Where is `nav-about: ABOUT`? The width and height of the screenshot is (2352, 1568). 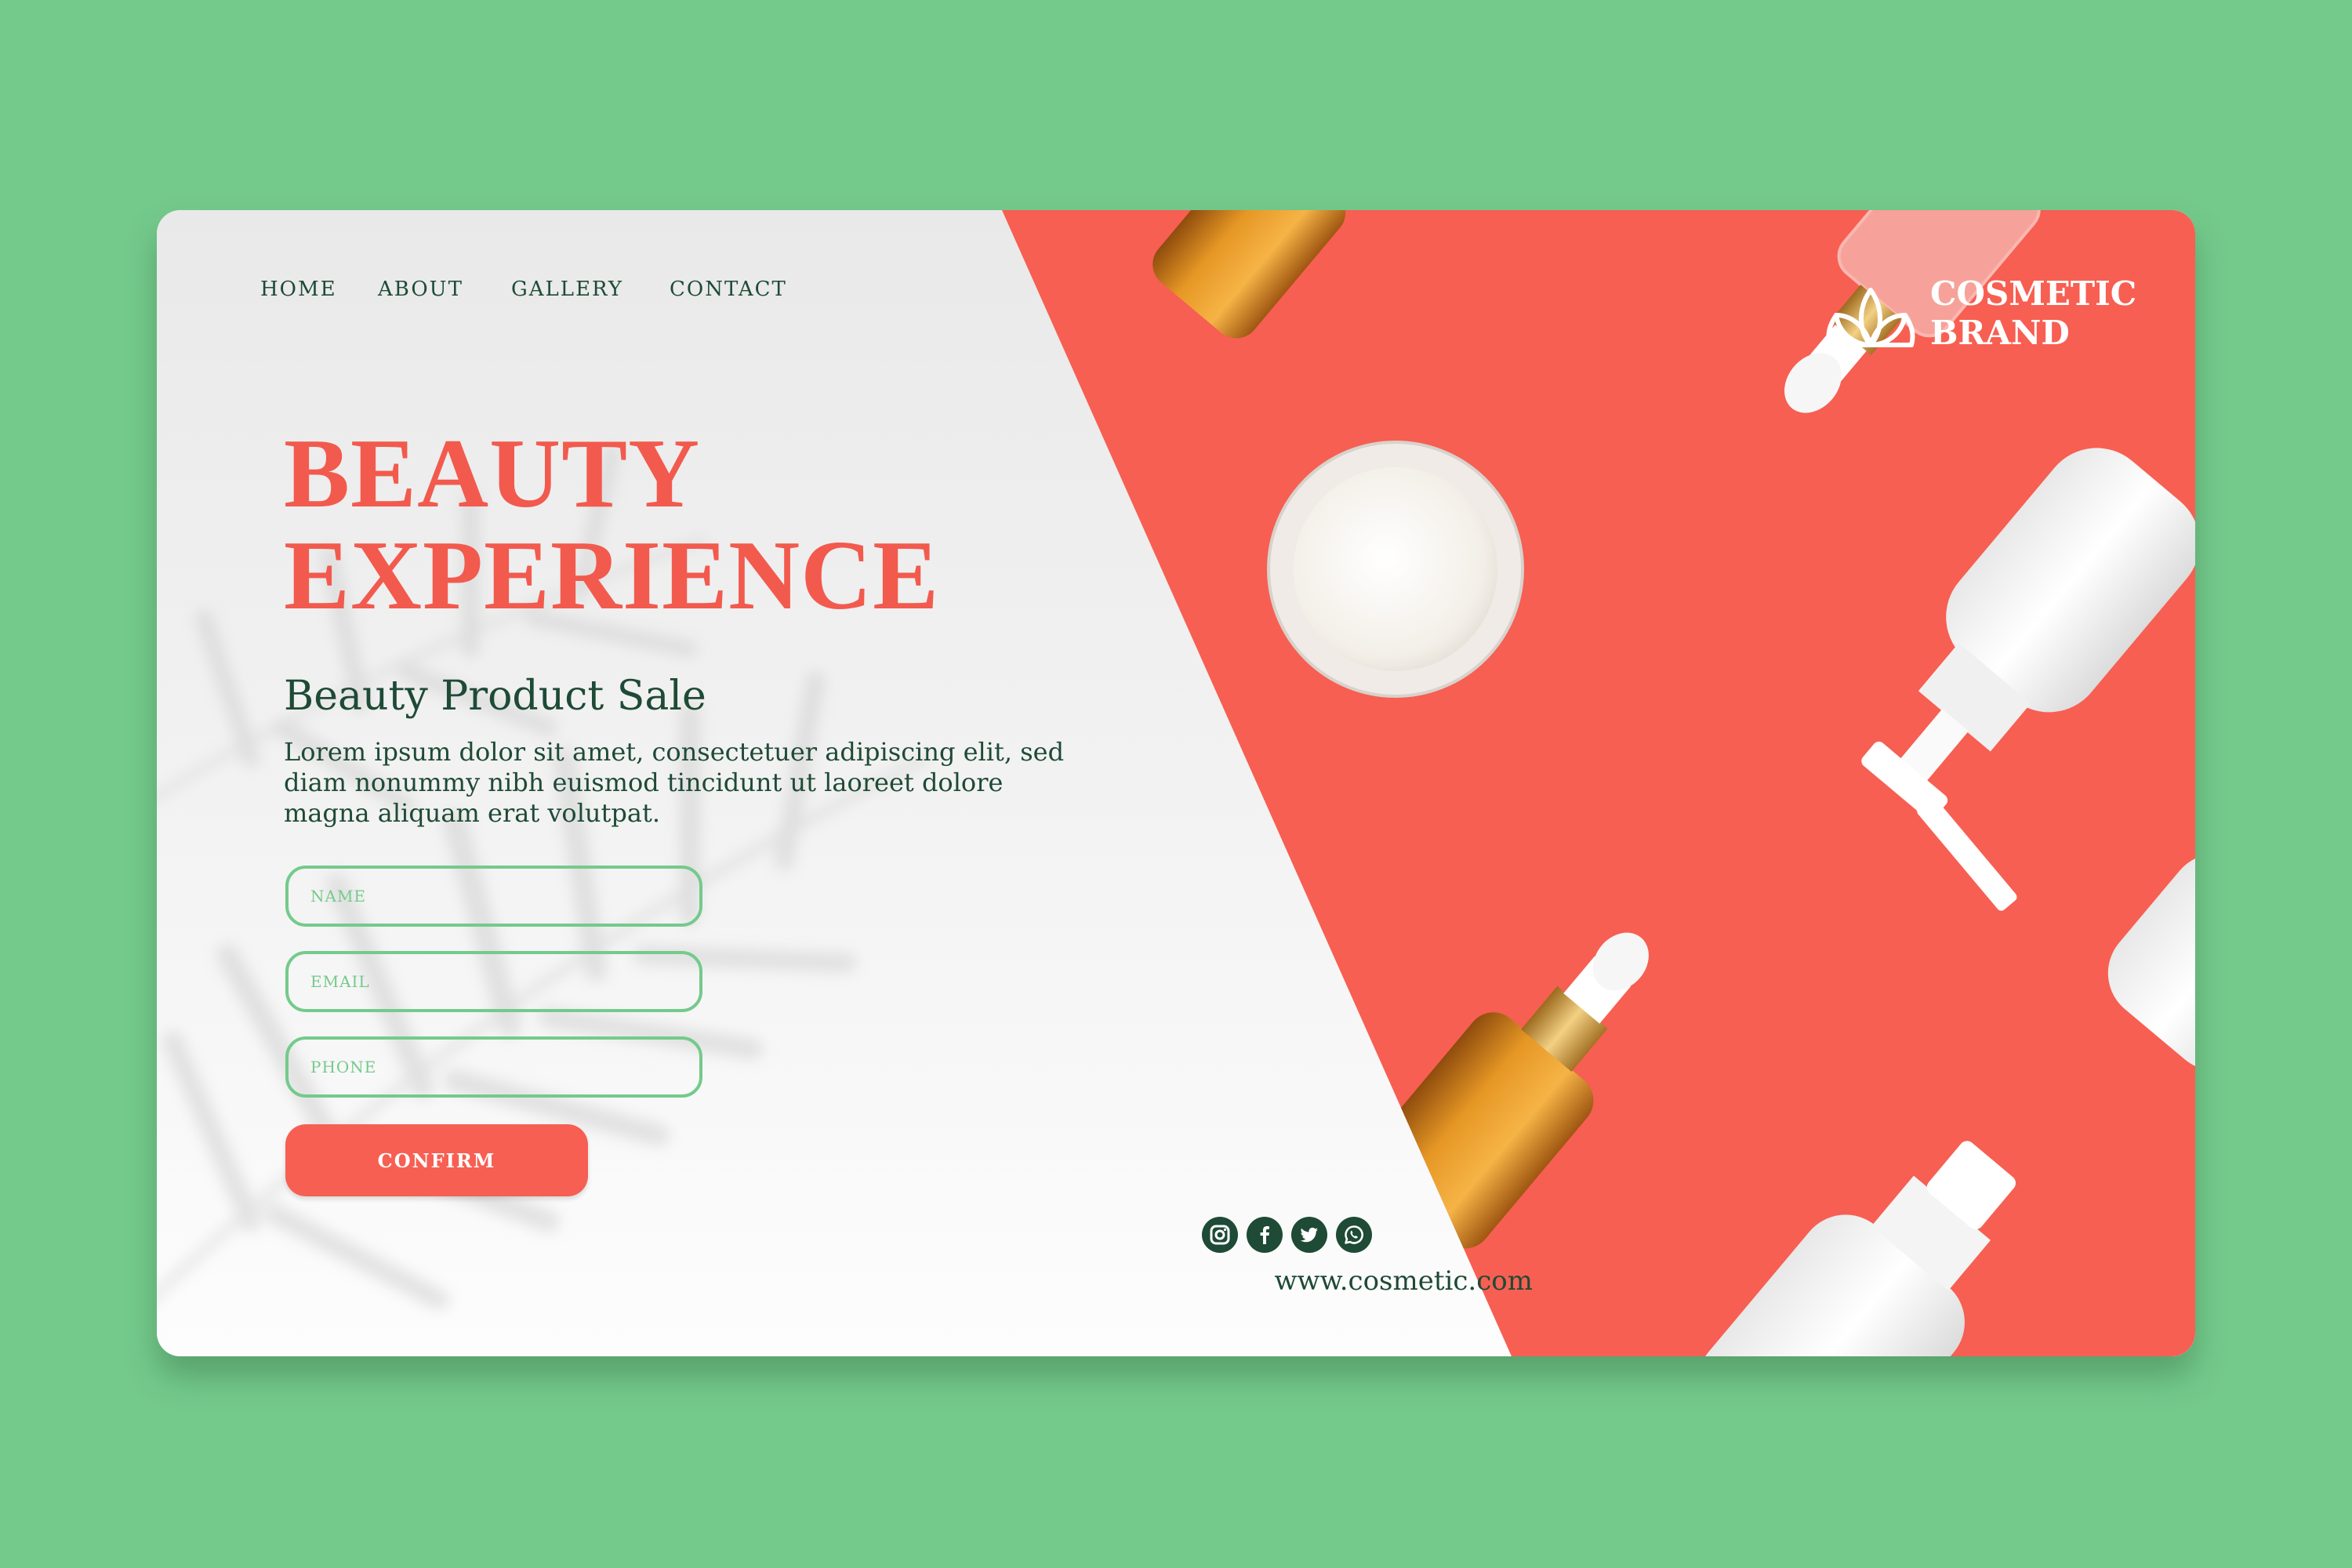
nav-about: ABOUT is located at coordinates (420, 289).